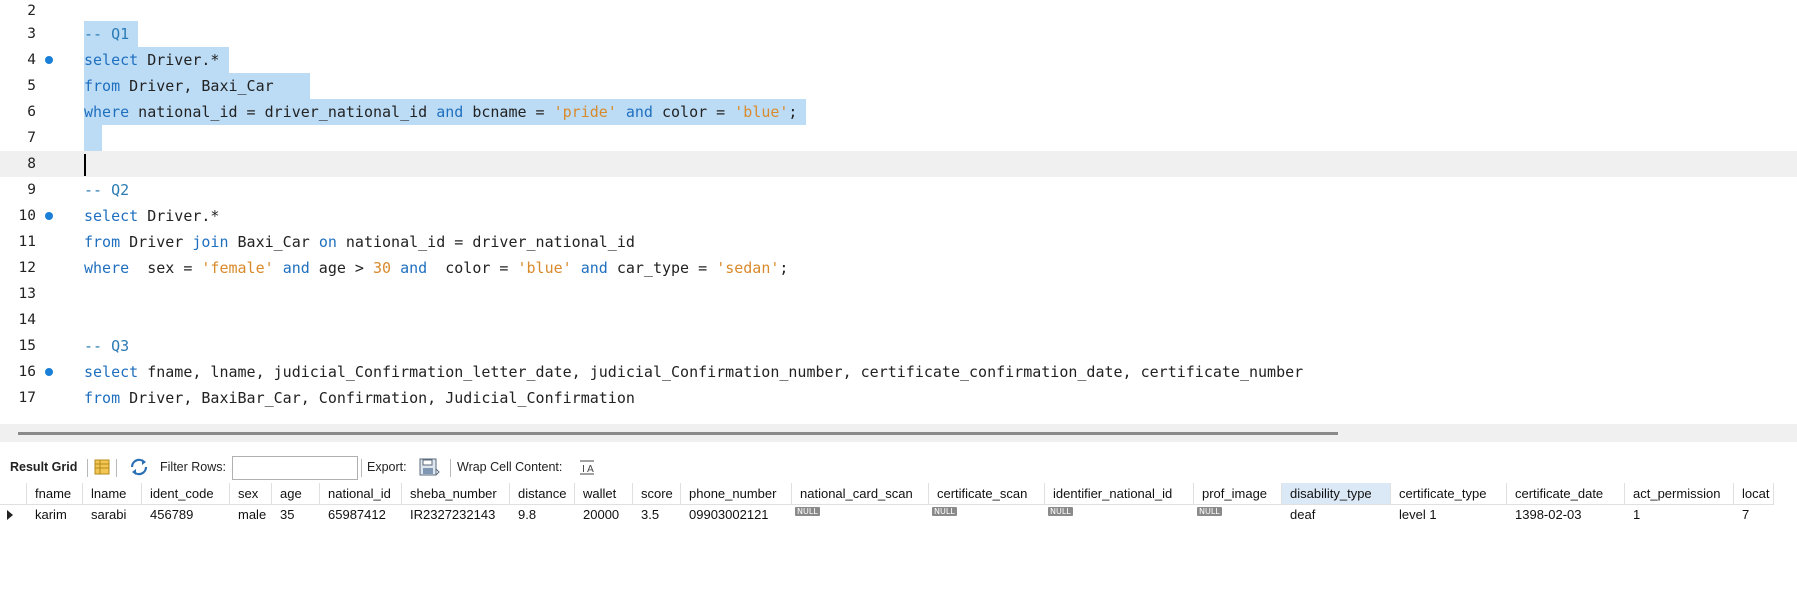 The width and height of the screenshot is (1797, 593). I want to click on column-header-locat: locat, so click(1754, 494).